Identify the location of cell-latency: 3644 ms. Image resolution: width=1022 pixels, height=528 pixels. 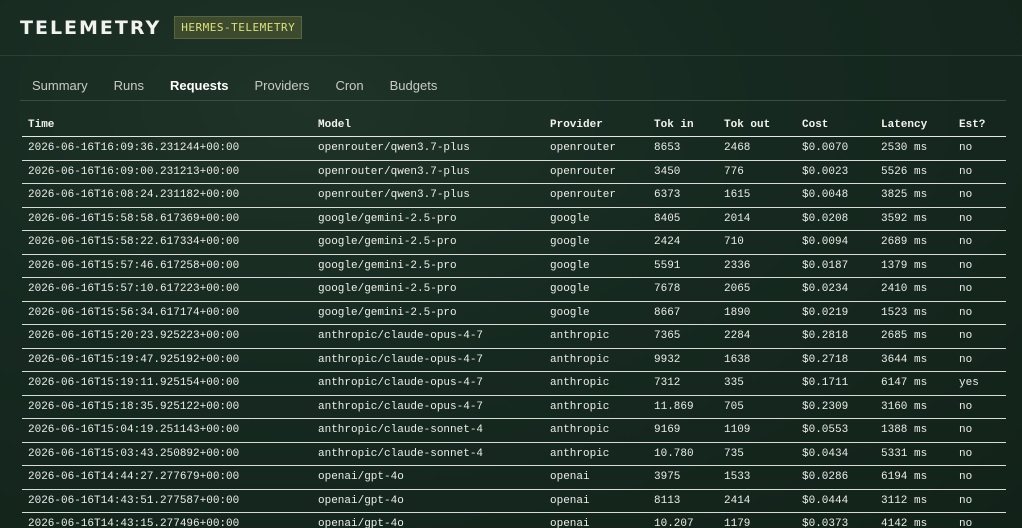
(914, 360).